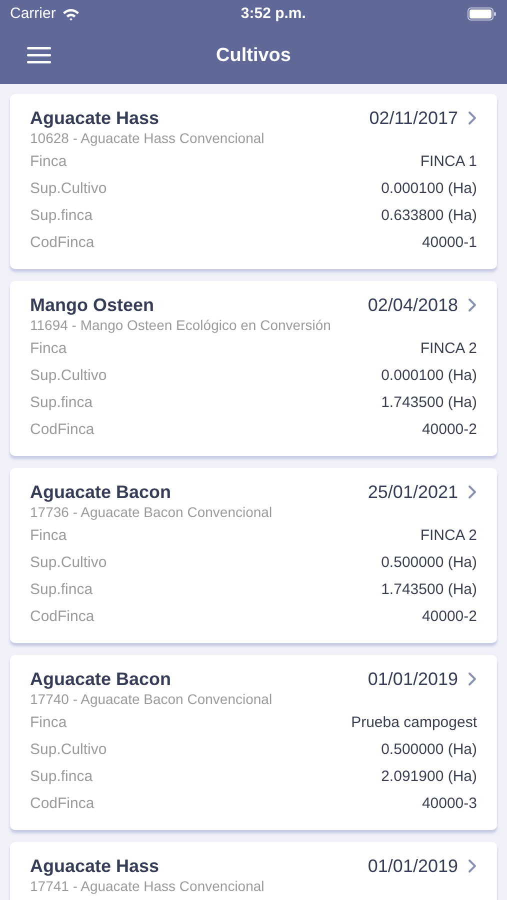  What do you see at coordinates (414, 723) in the screenshot?
I see `field-value: Prueba campogest` at bounding box center [414, 723].